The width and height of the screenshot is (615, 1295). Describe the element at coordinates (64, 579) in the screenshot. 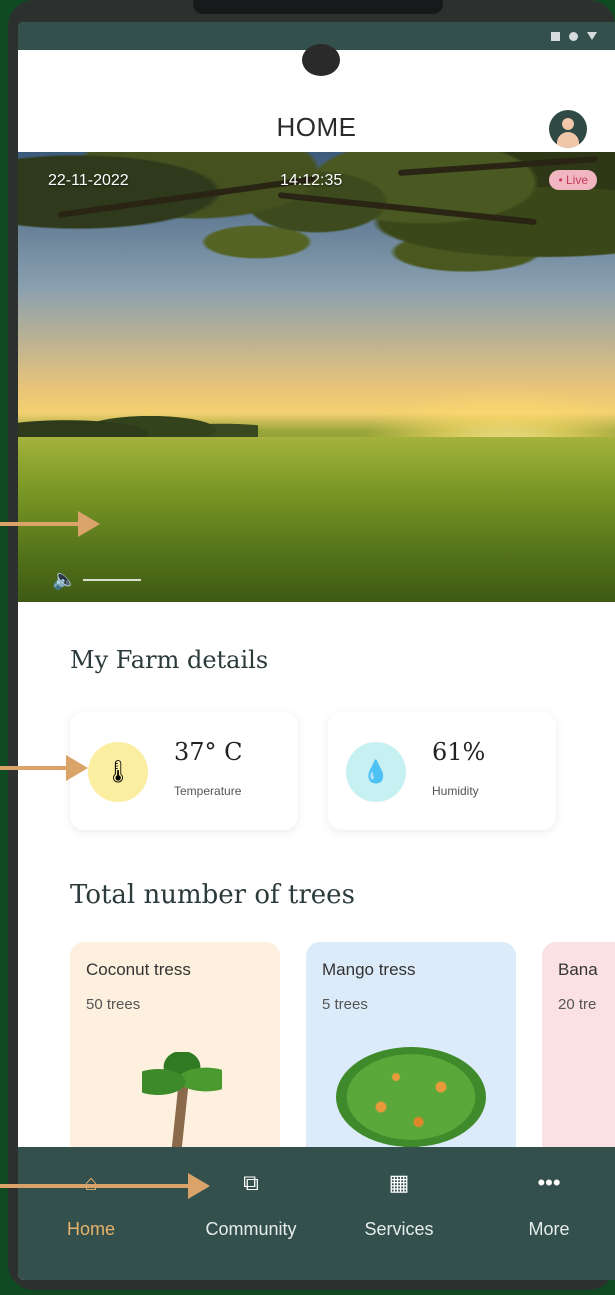

I see `speaker-icon: 🔈` at that location.